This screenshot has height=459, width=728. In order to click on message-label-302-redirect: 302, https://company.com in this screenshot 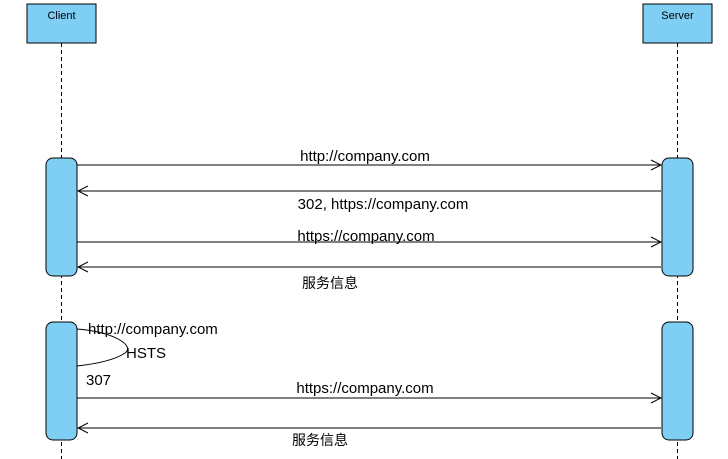, I will do `click(383, 204)`.